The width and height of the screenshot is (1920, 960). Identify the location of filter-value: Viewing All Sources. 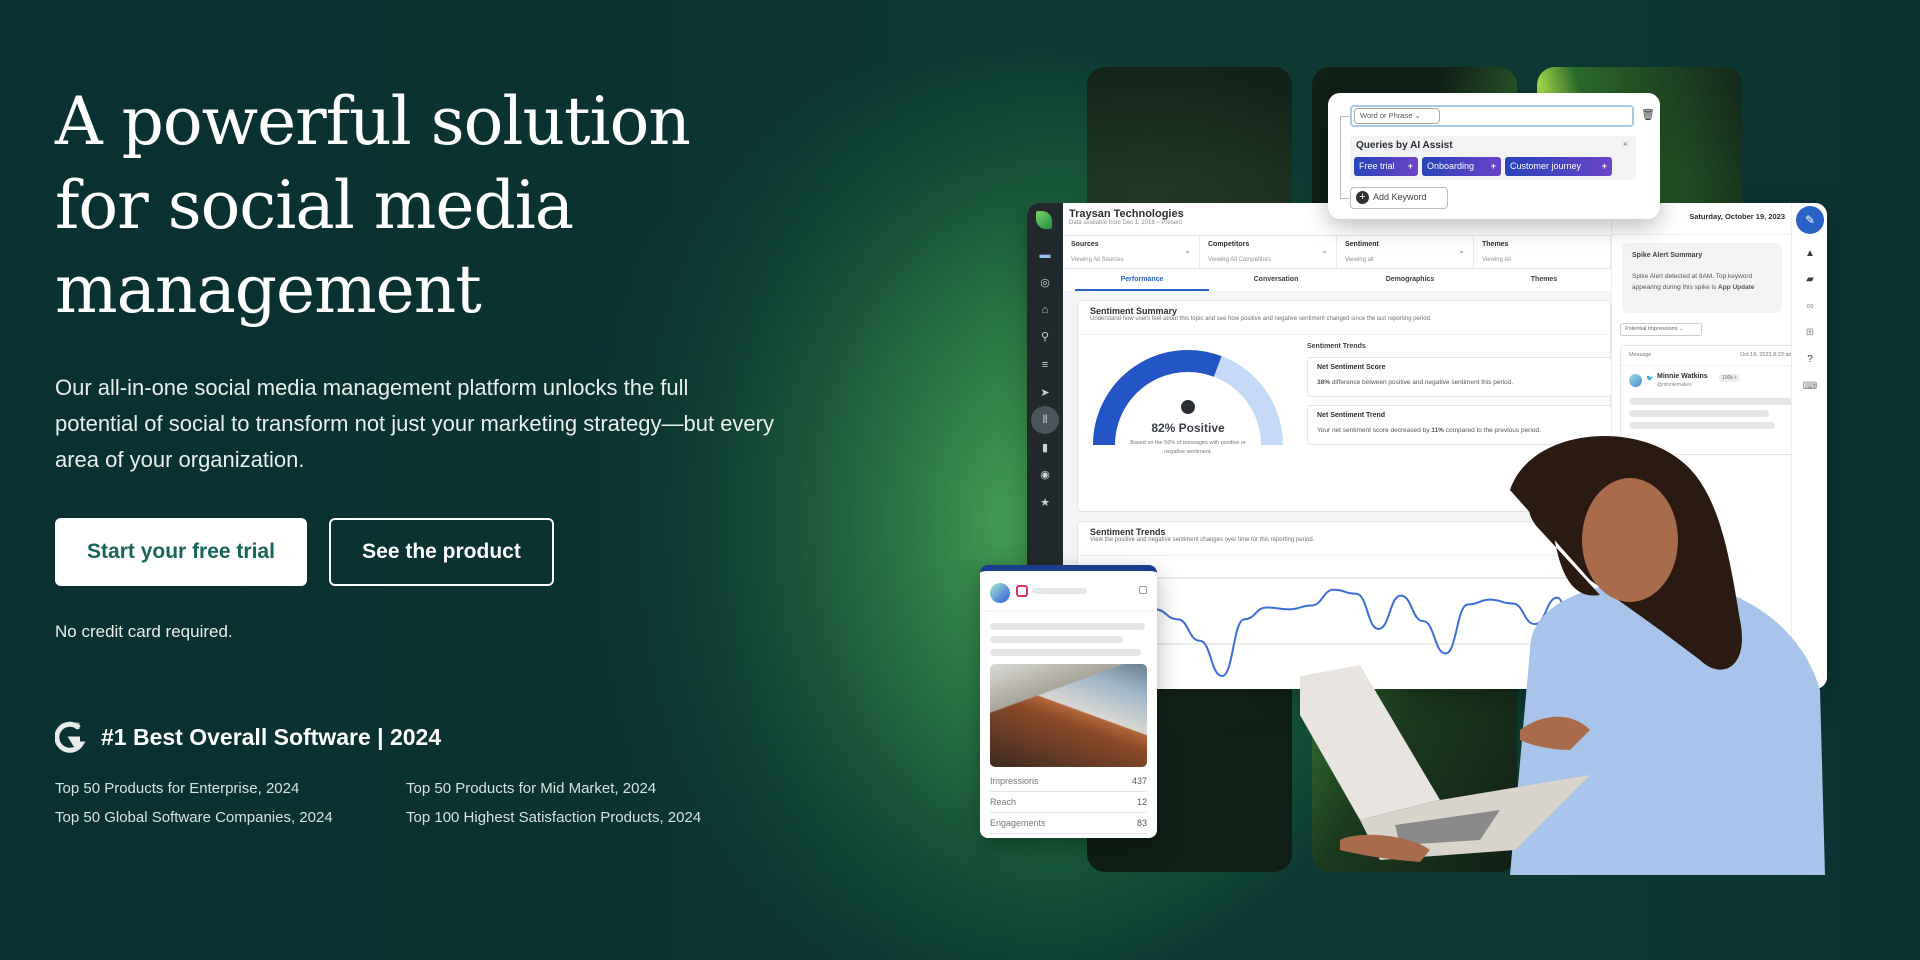
(1097, 260).